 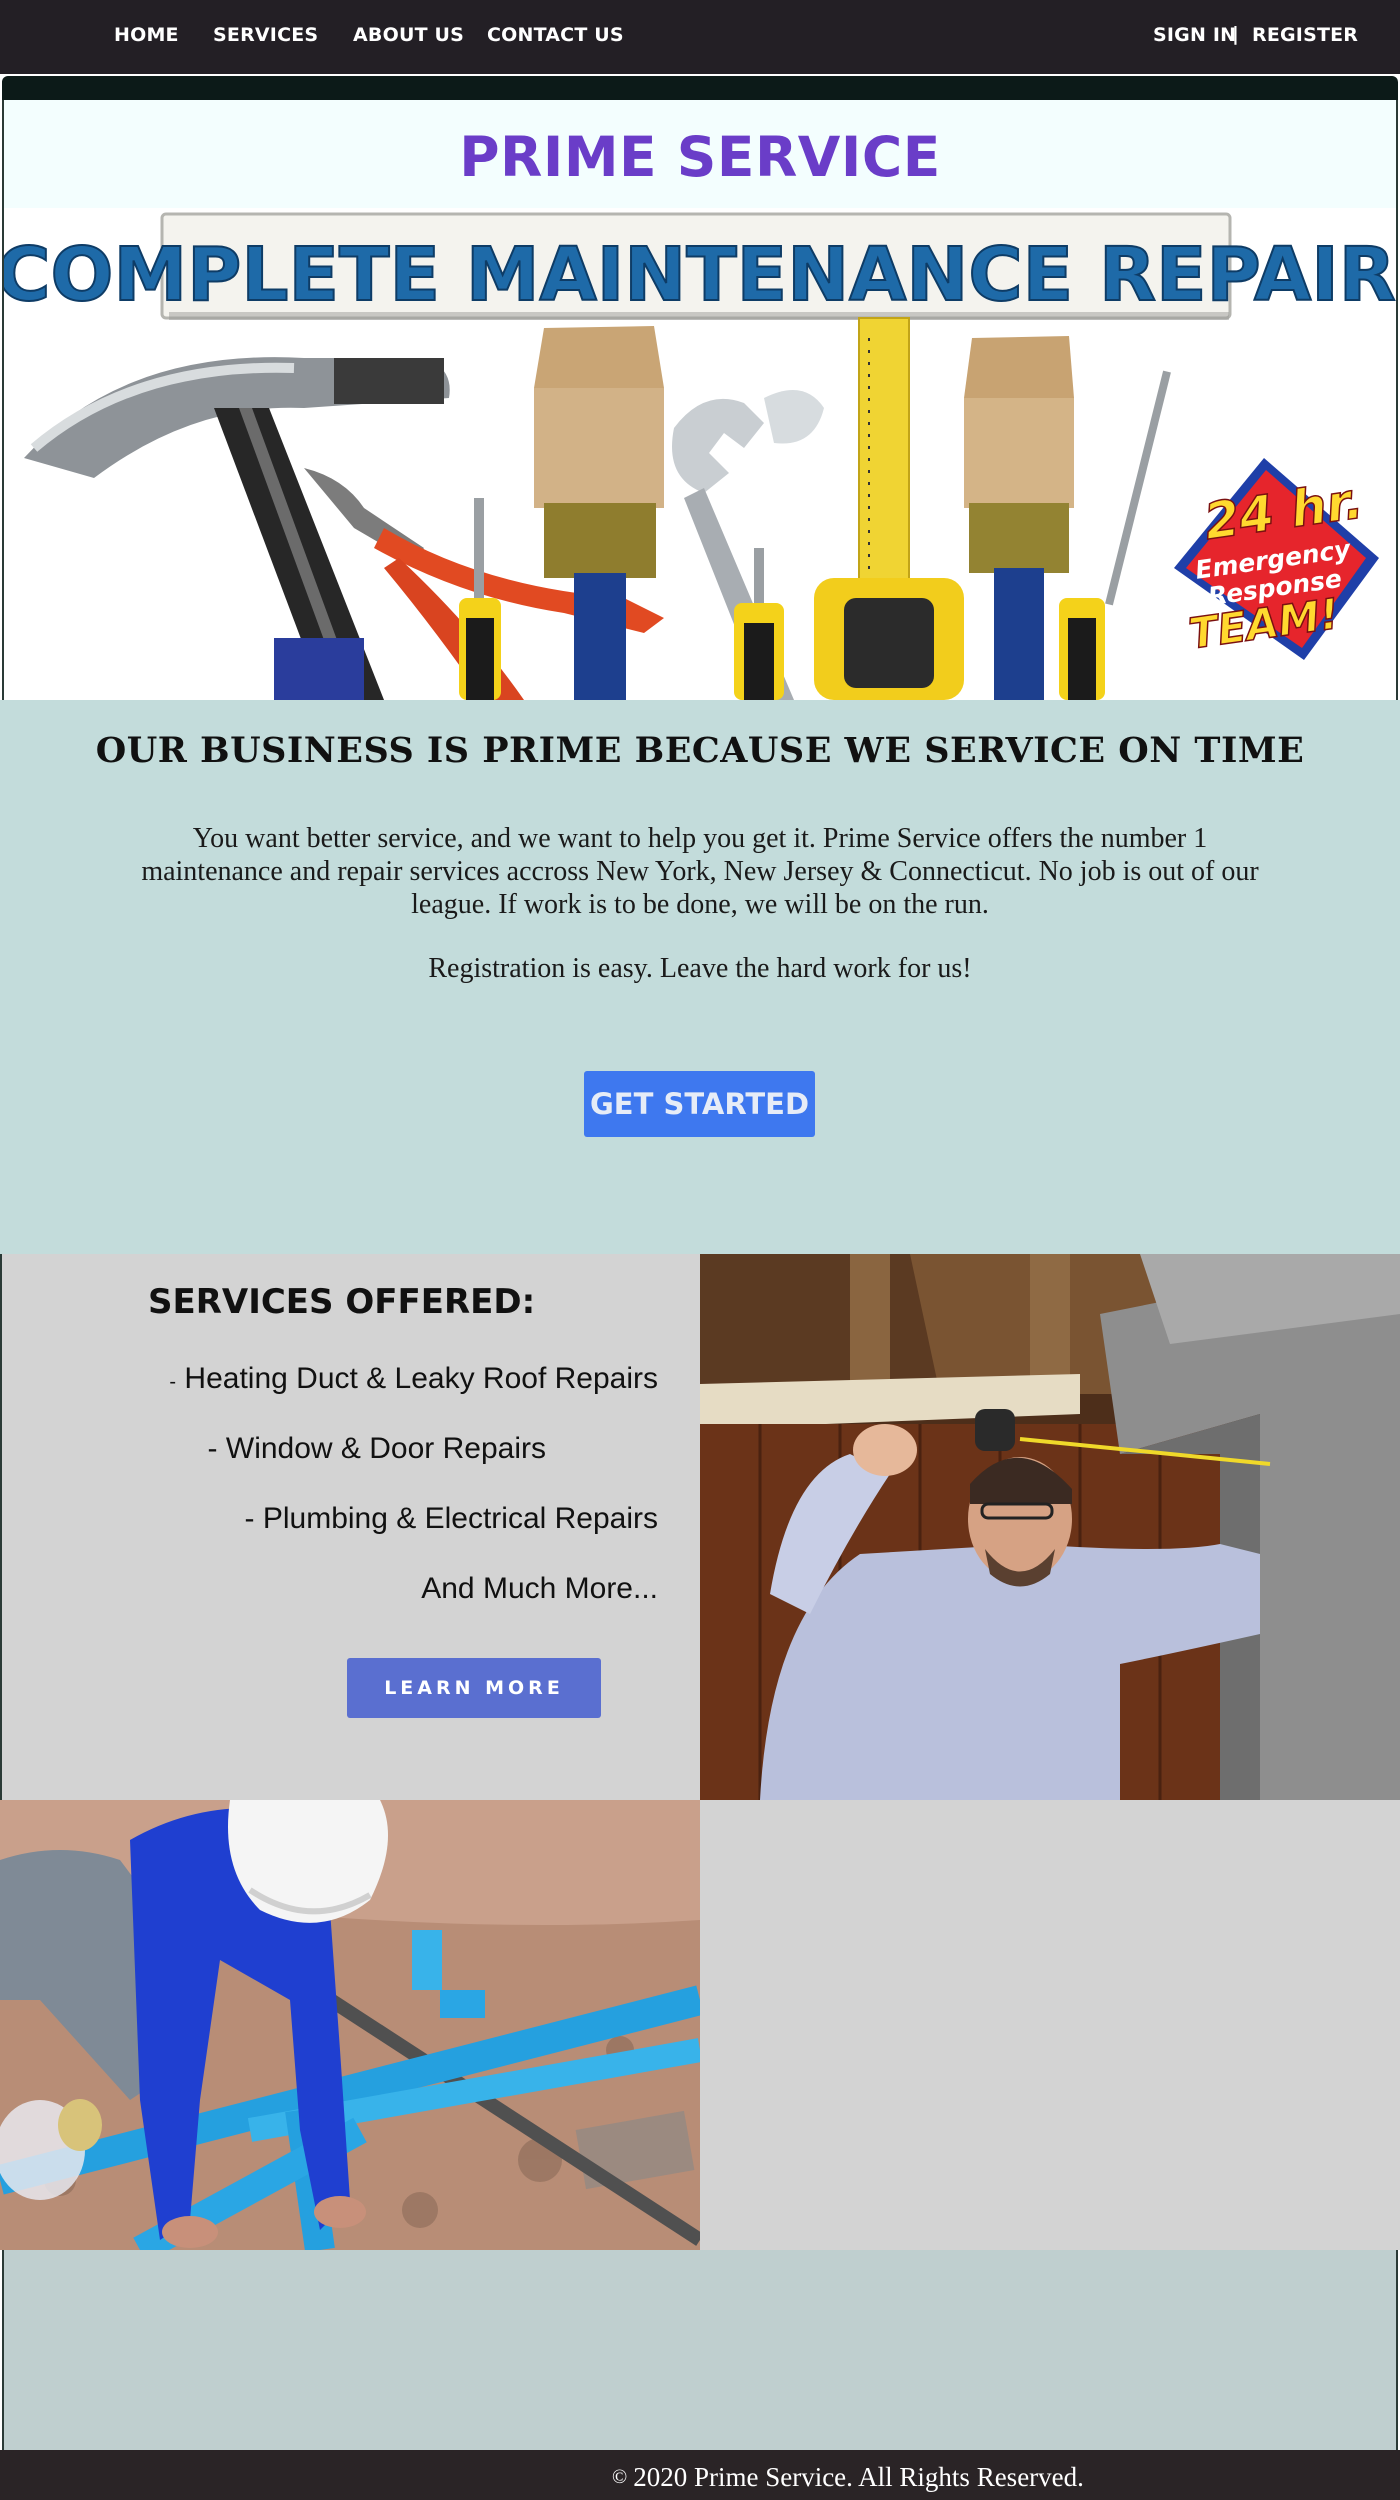 I want to click on register-link: REGISTER, so click(x=1305, y=35).